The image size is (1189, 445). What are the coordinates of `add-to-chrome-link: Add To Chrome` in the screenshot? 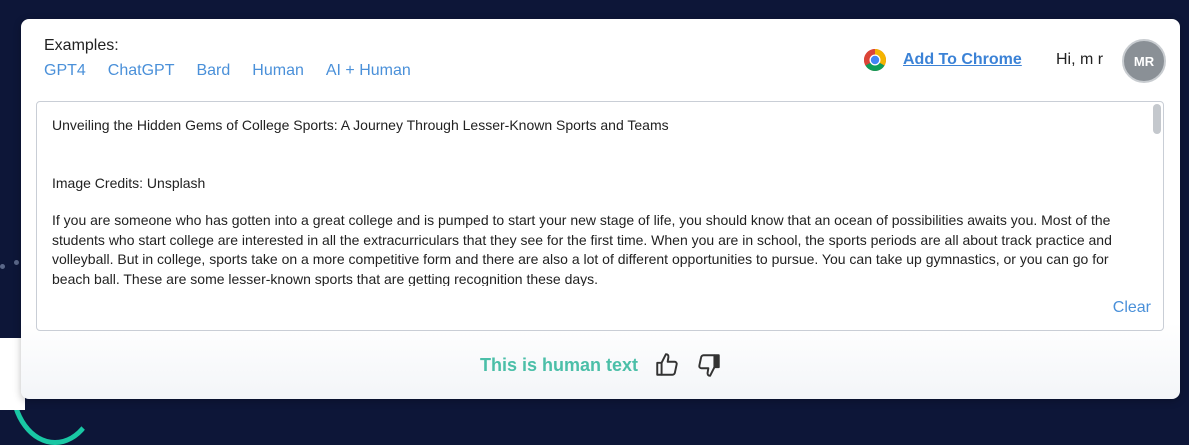 It's located at (962, 60).